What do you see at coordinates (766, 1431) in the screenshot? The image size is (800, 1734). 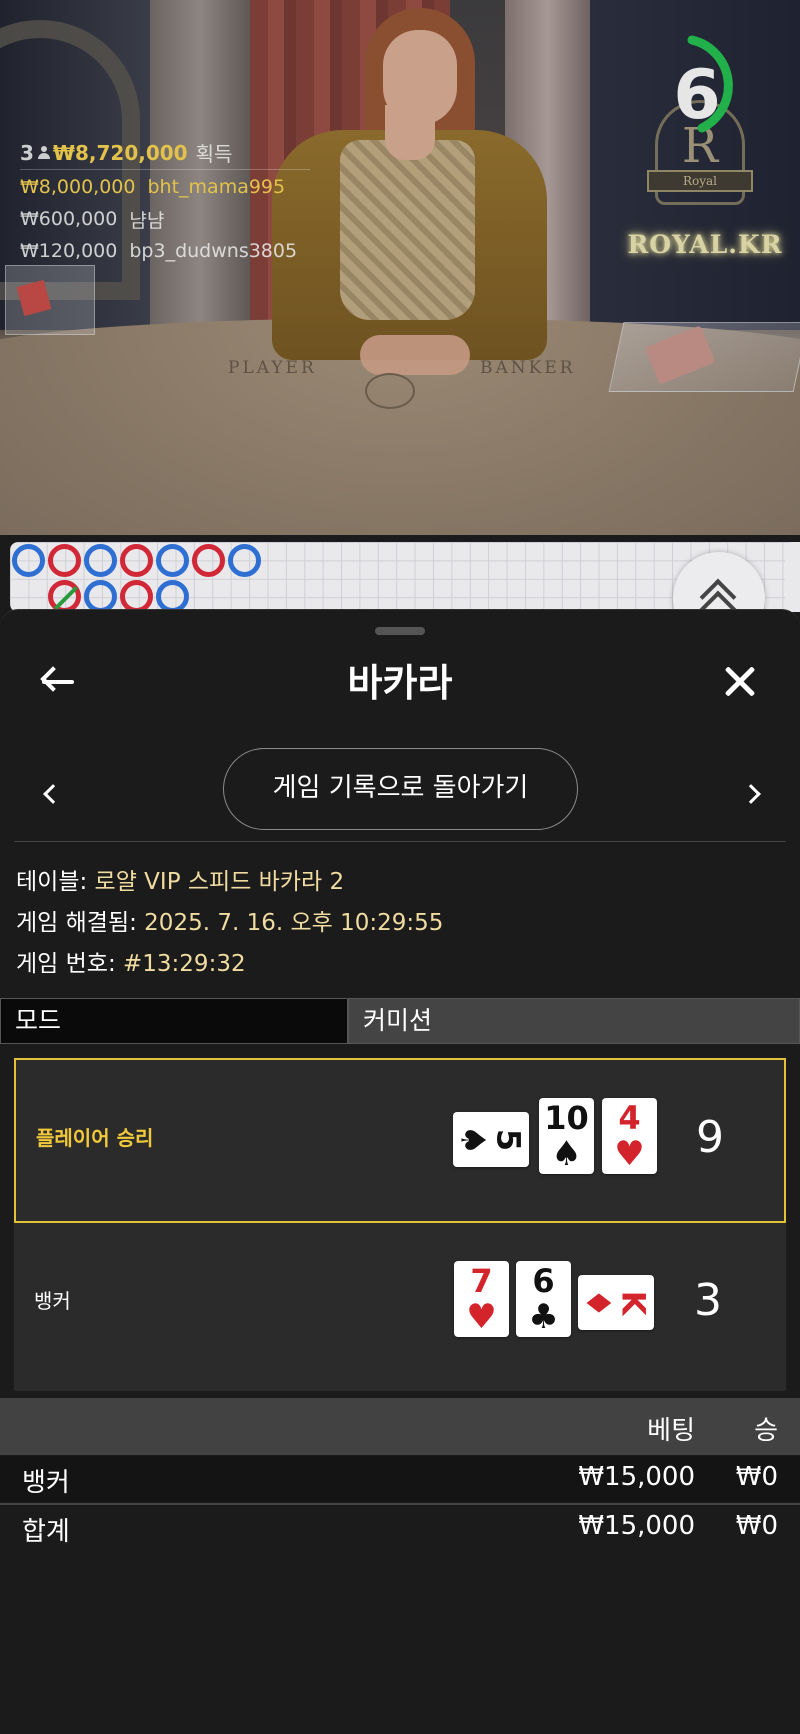 I see `column-win: 승` at bounding box center [766, 1431].